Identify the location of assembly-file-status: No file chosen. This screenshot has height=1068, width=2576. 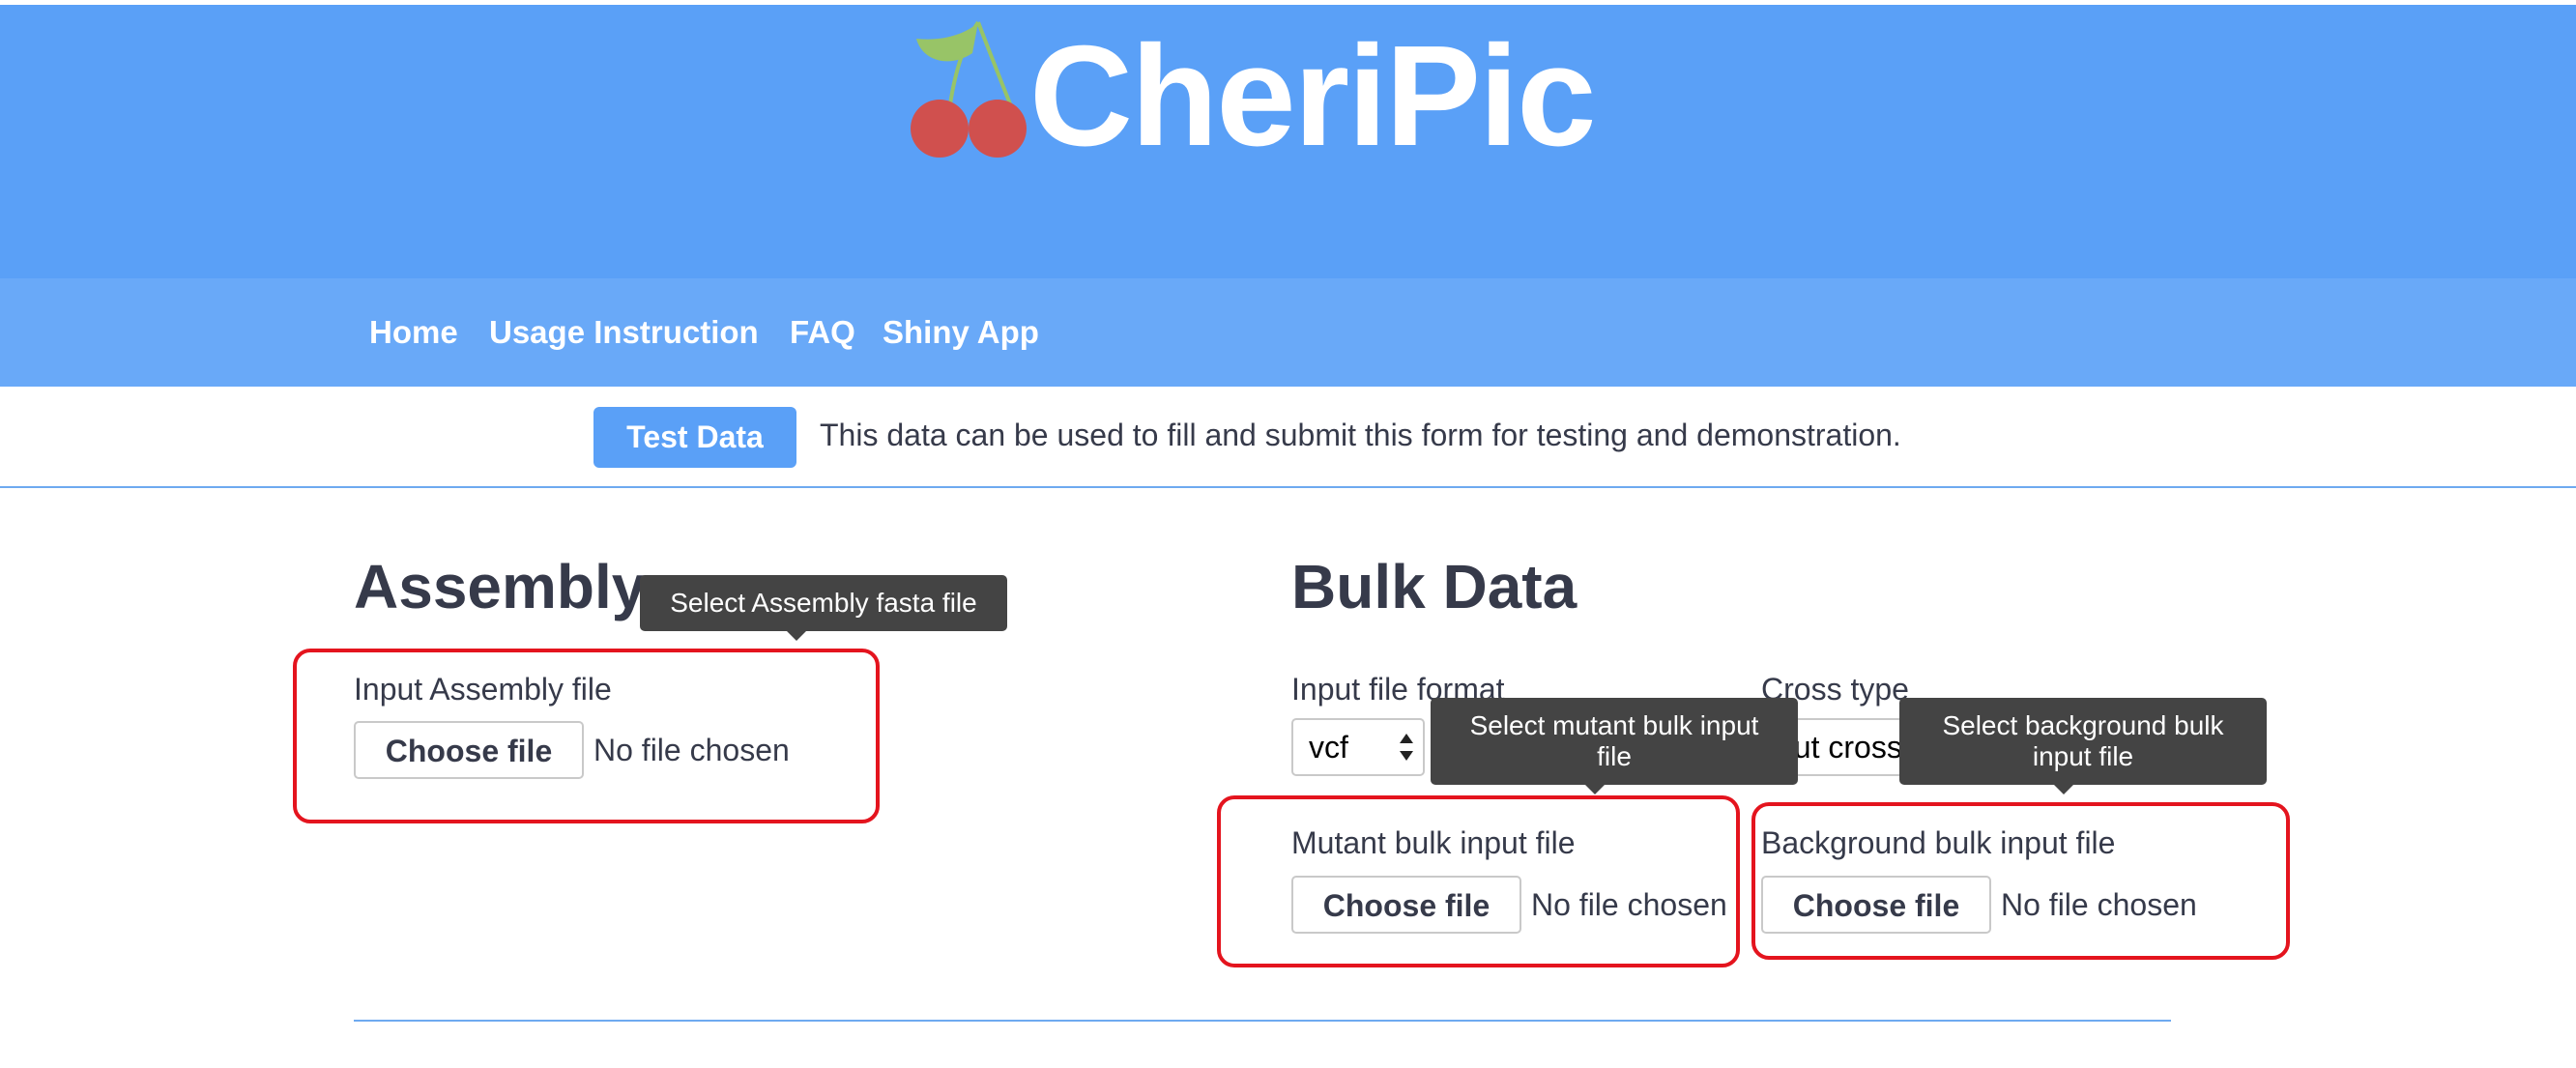
(692, 750).